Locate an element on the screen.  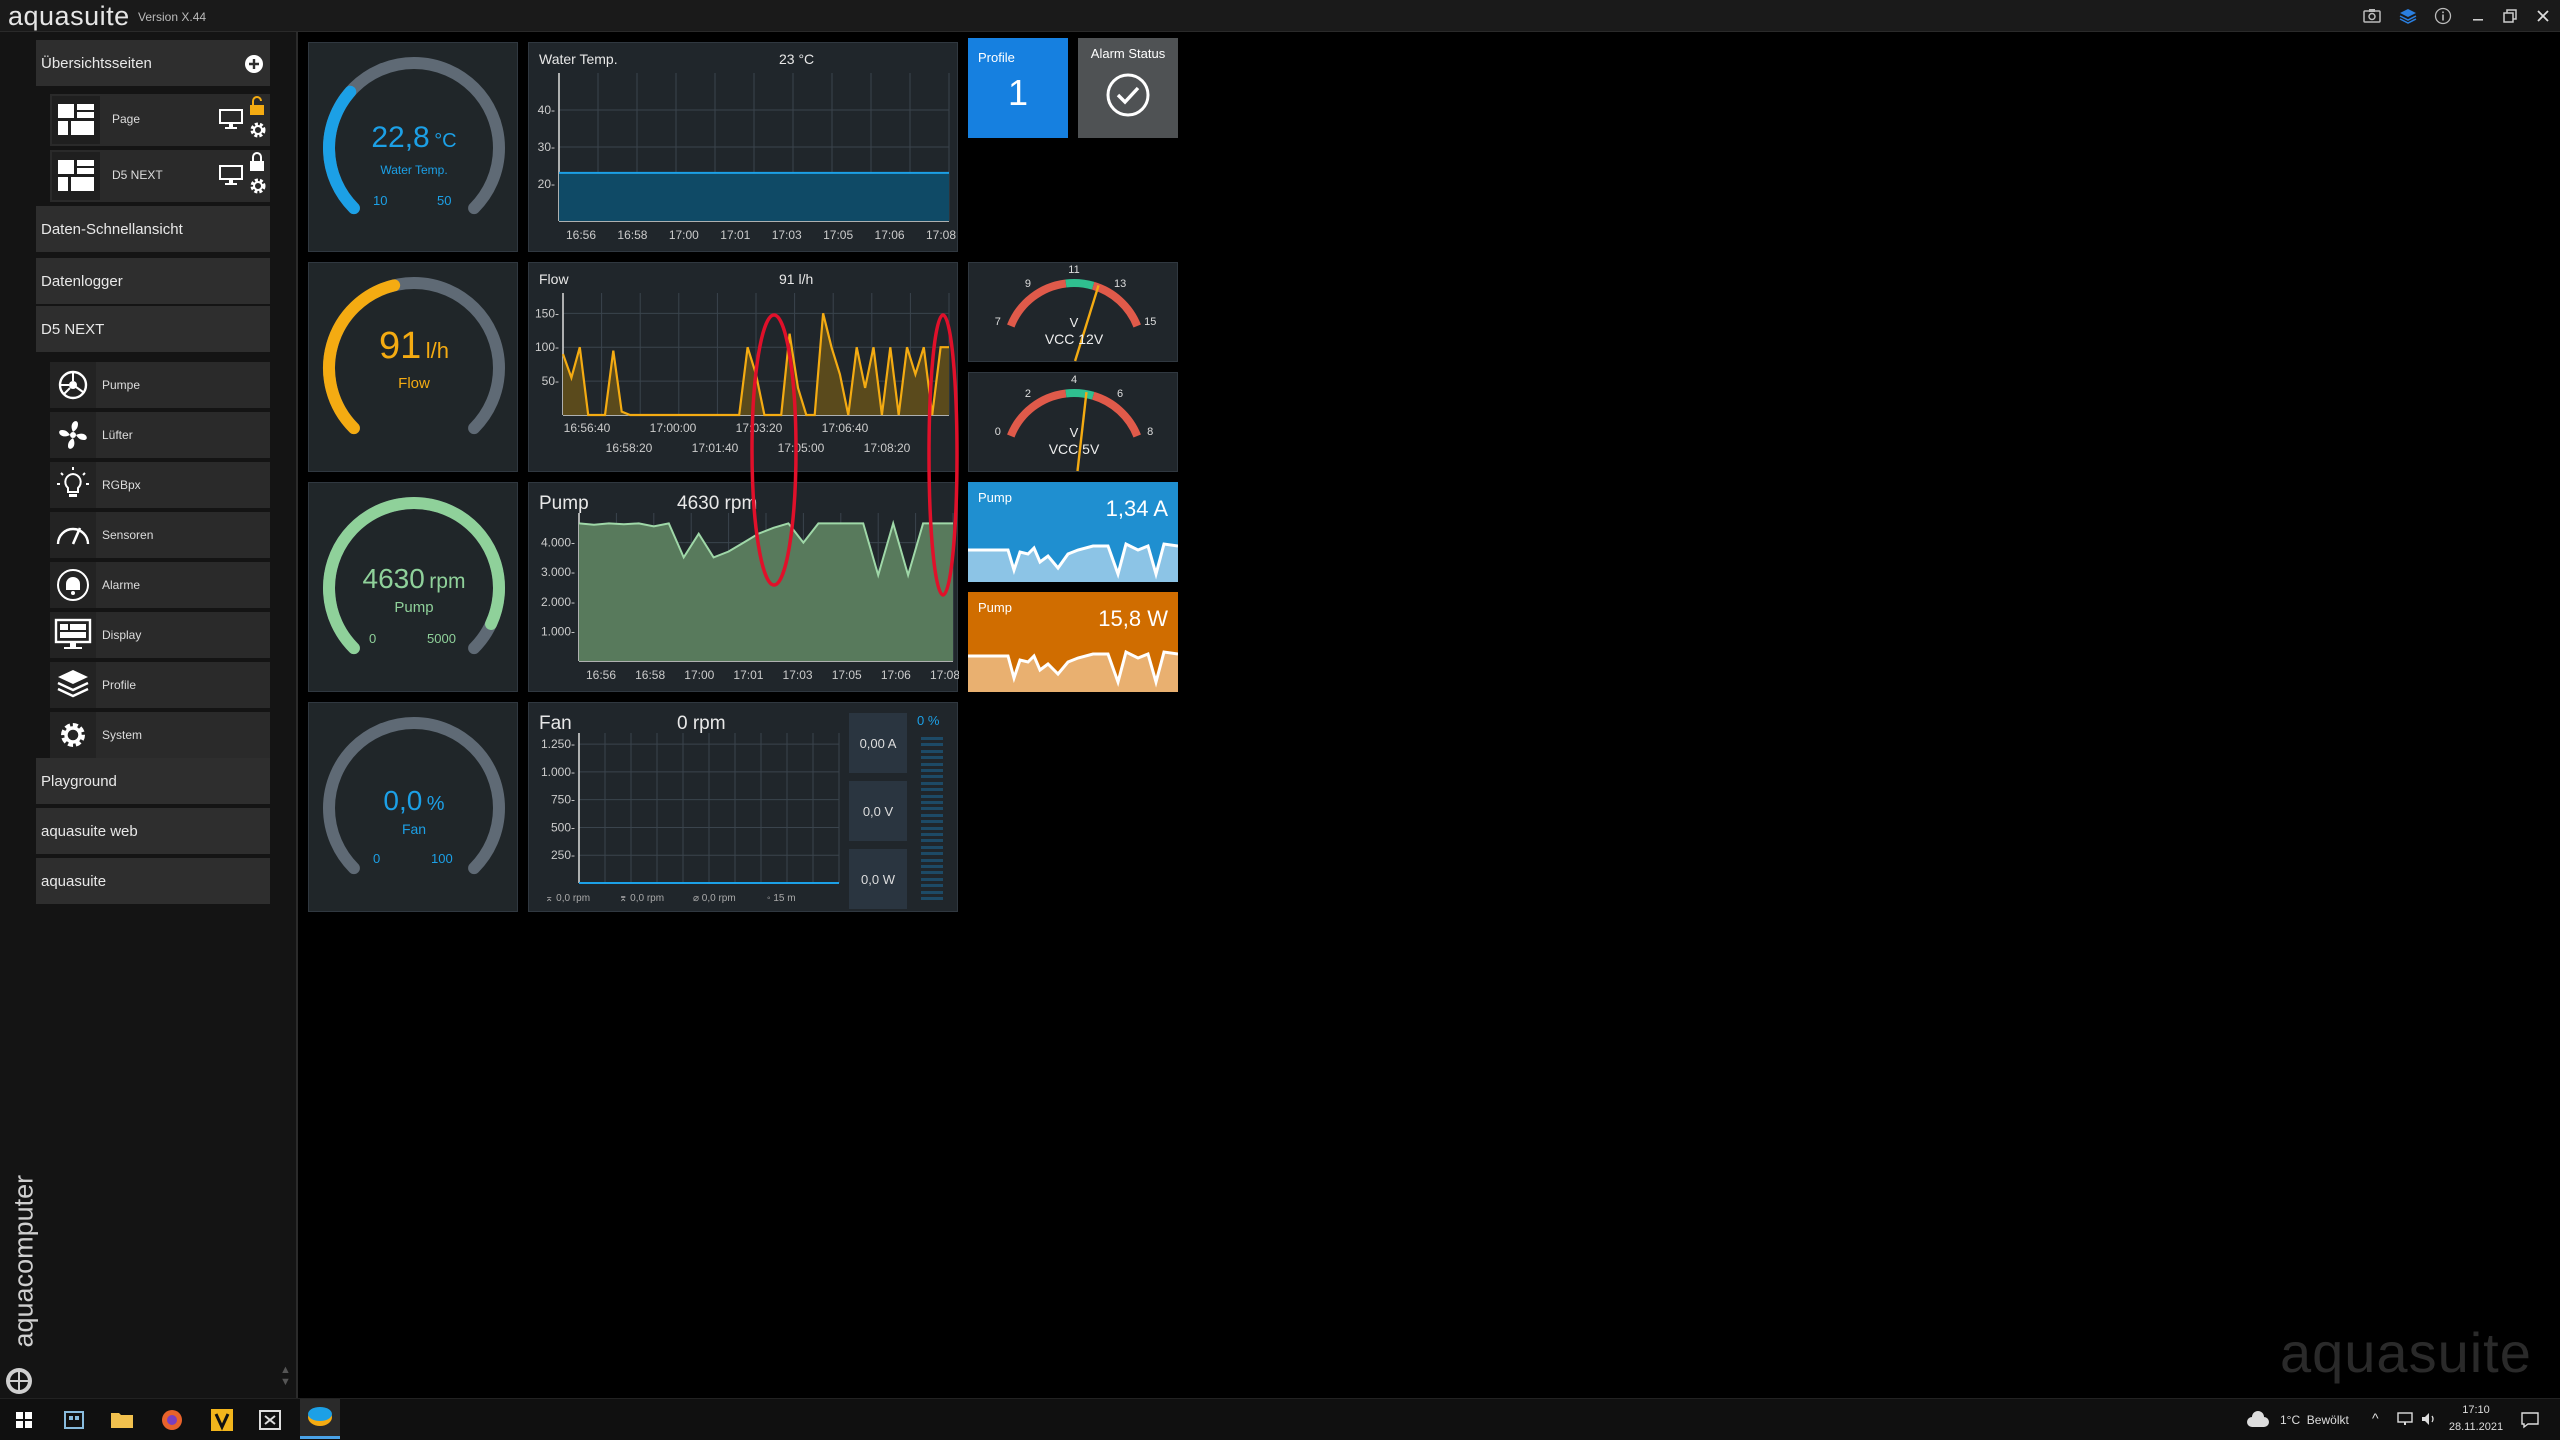
x-tick-label: 17:08 is located at coordinates (941, 235).